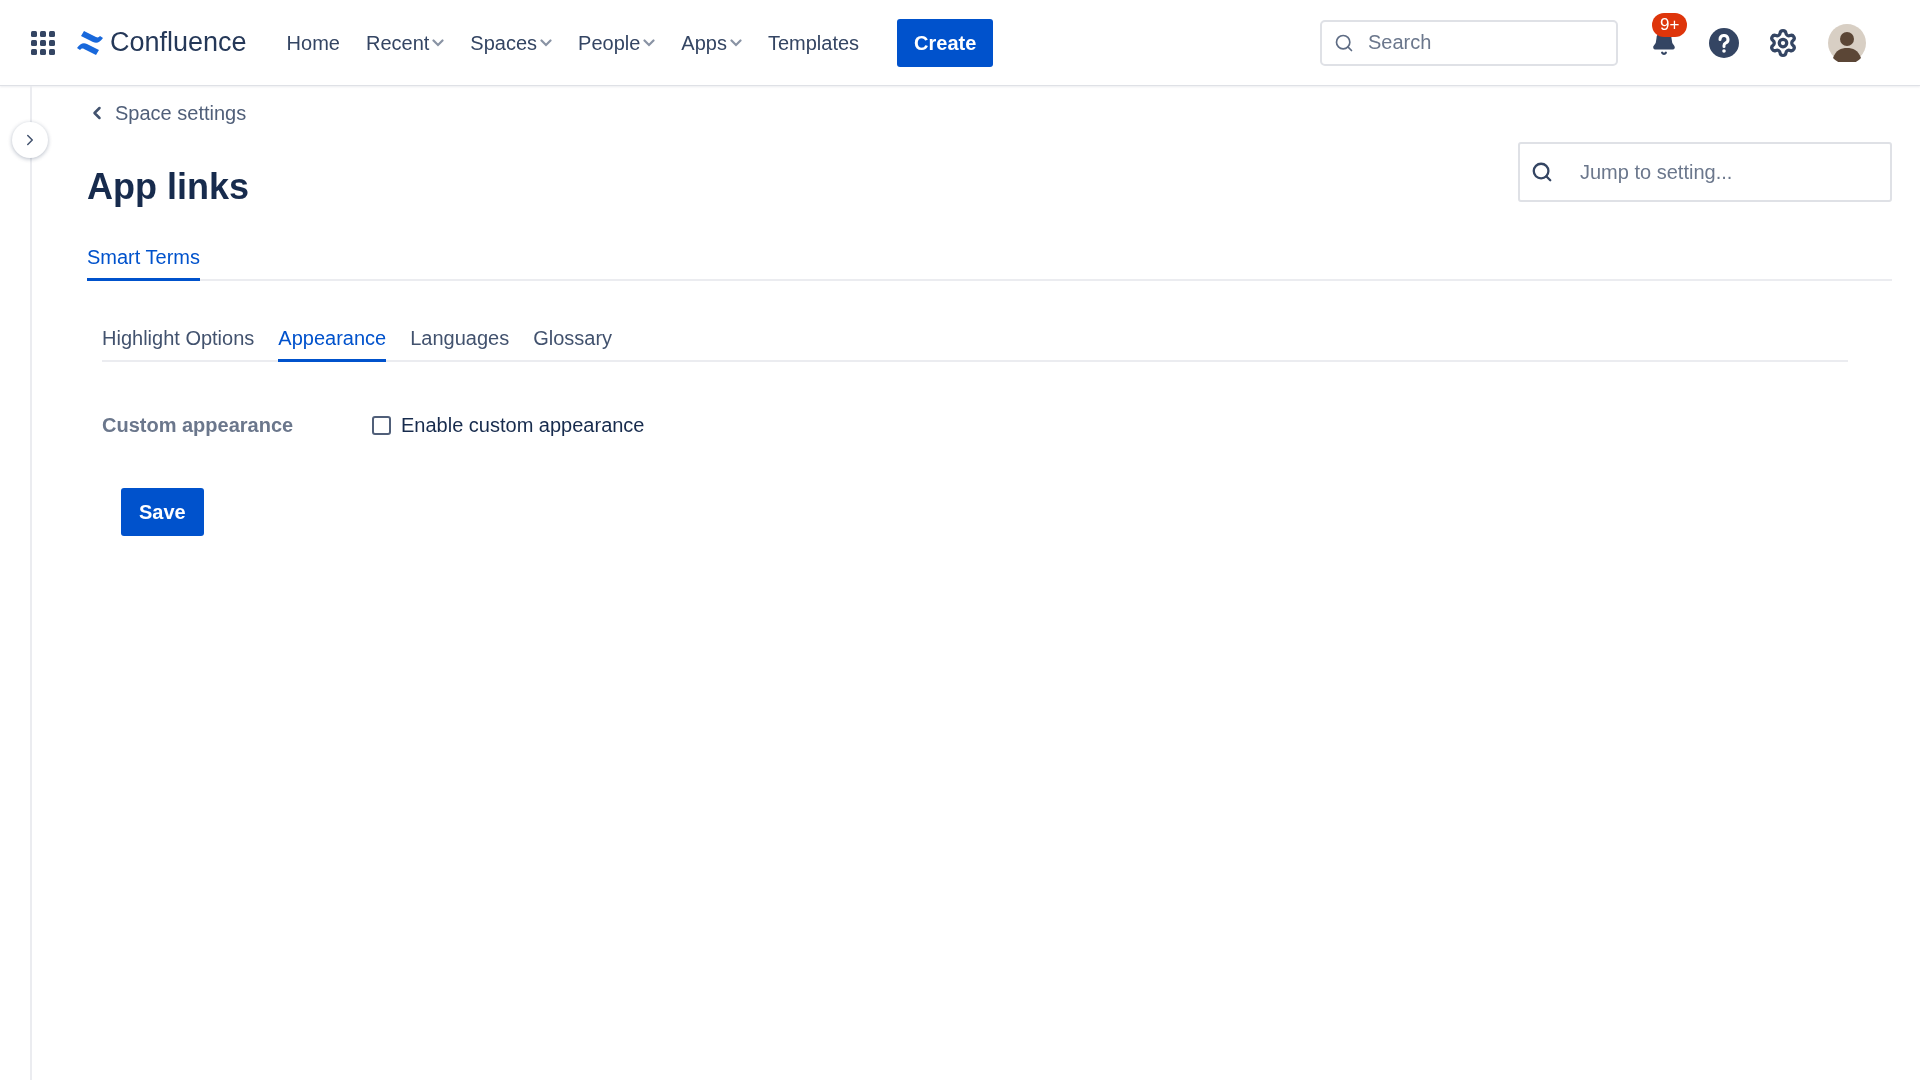 The image size is (1920, 1080). I want to click on help-icon, so click(1724, 42).